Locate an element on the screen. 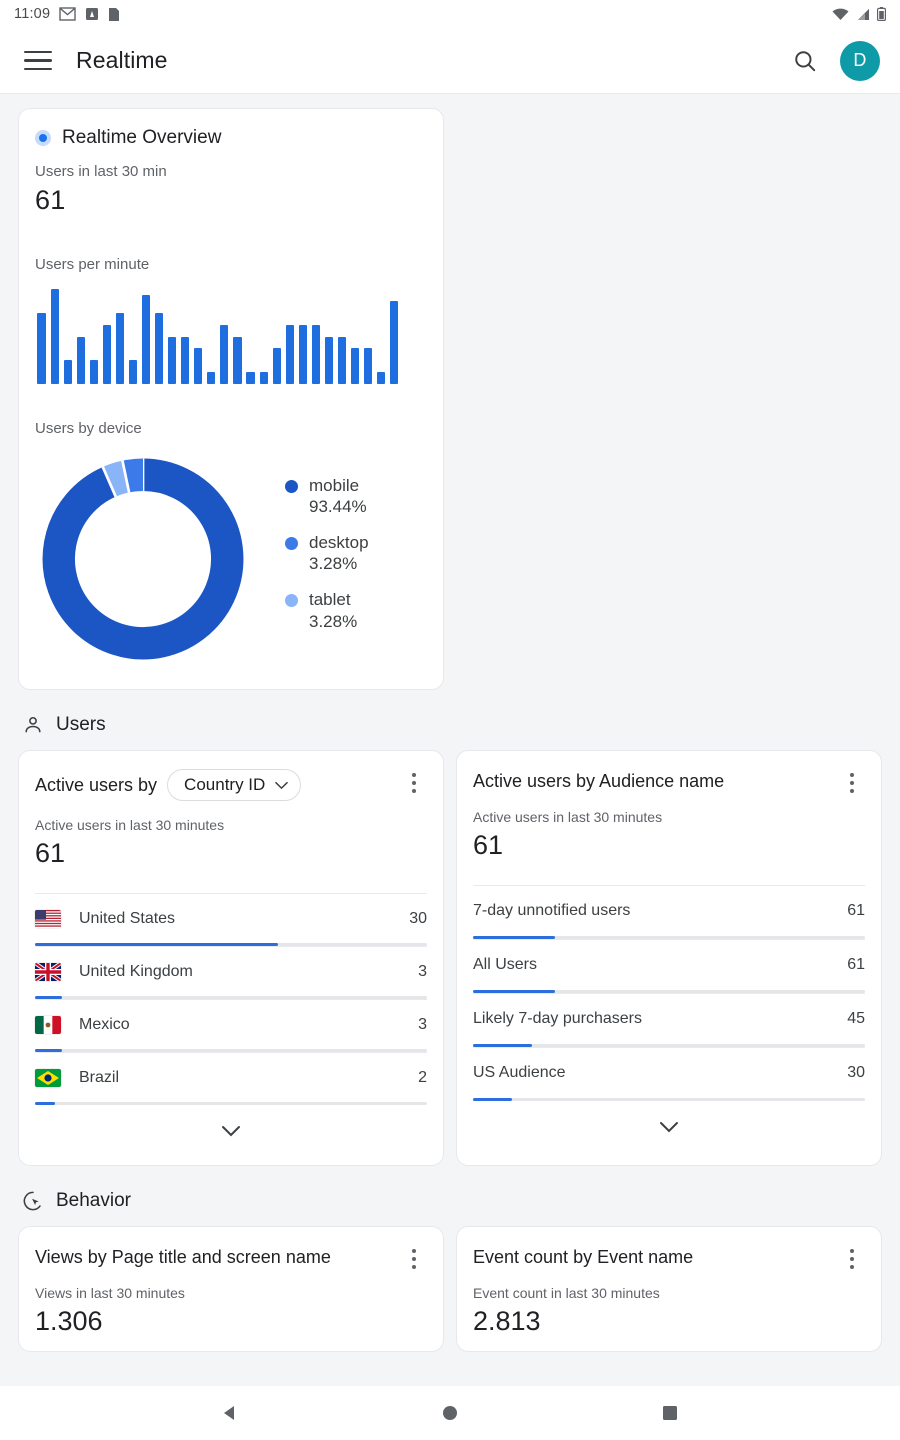 The image size is (900, 1440). audience-card-title: Active users by Audience name is located at coordinates (599, 781).